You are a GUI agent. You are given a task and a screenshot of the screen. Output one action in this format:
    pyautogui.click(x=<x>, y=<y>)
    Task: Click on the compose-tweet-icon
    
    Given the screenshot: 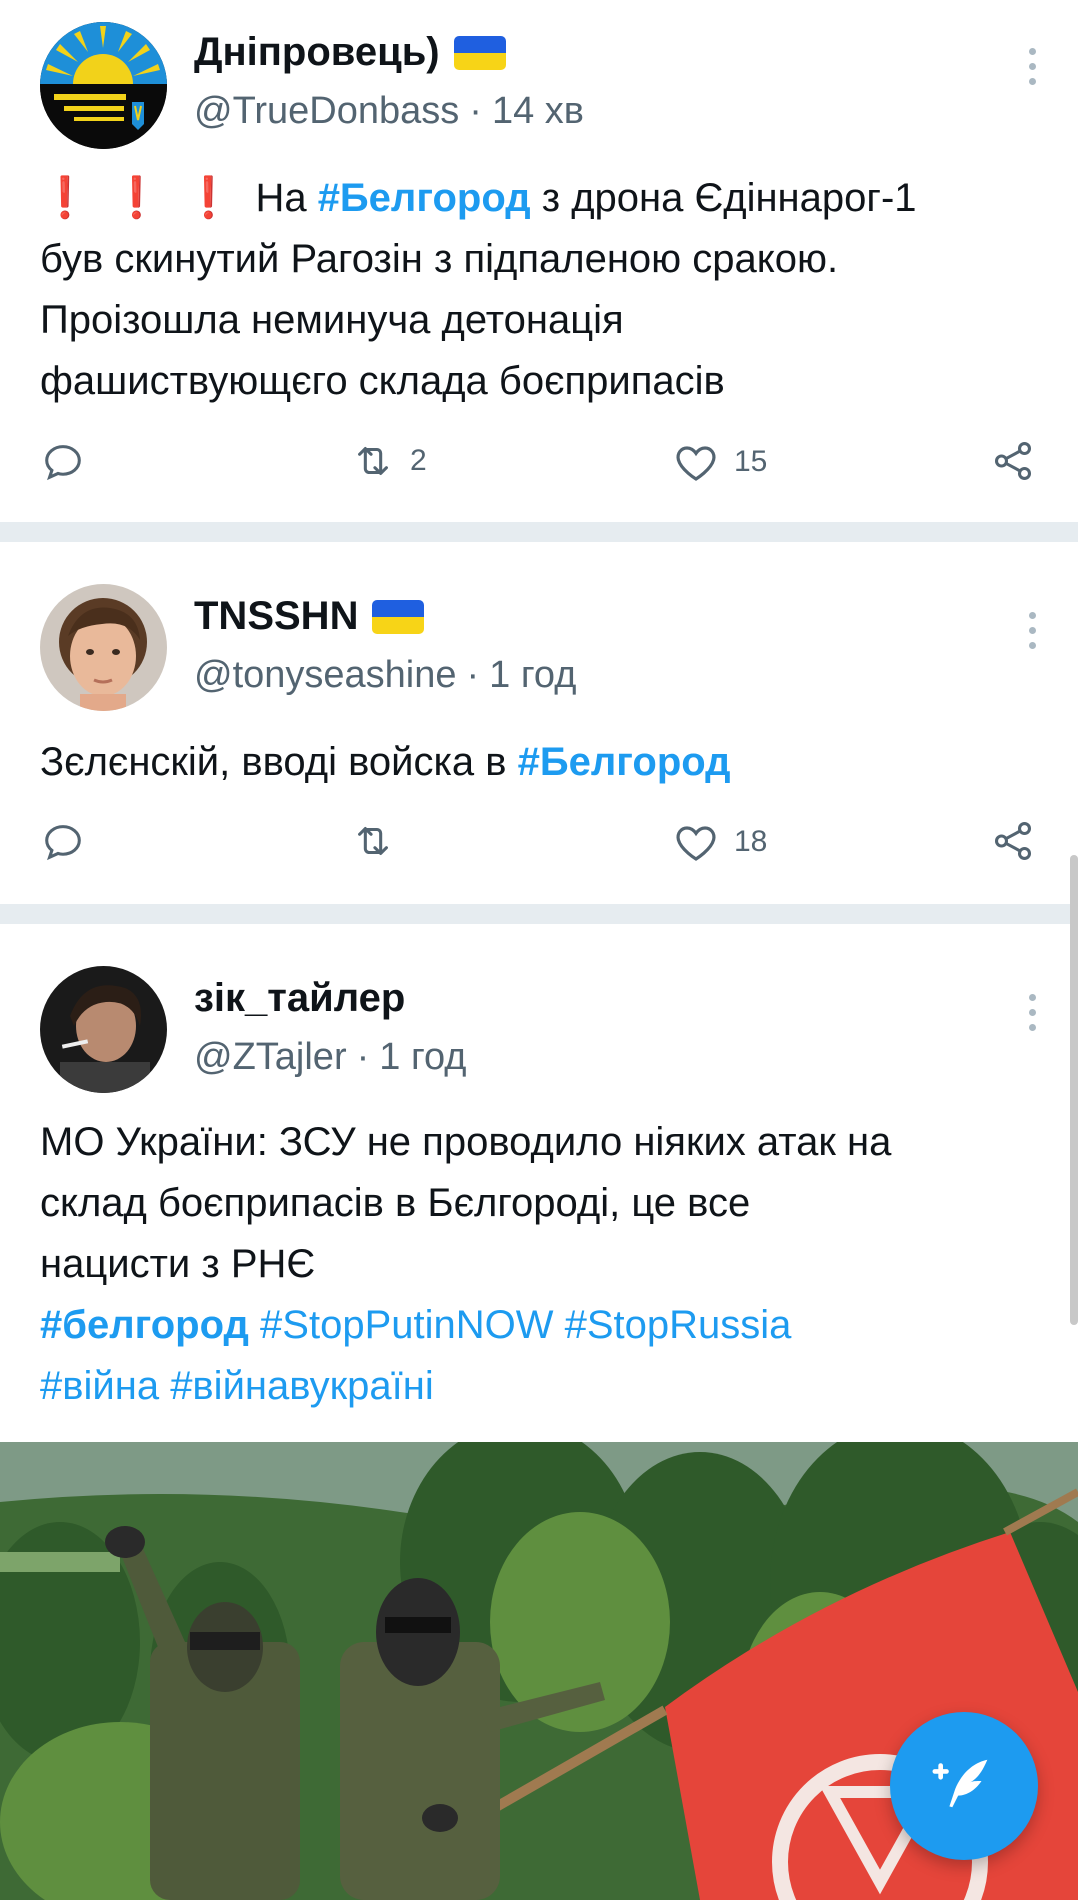 What is the action you would take?
    pyautogui.click(x=960, y=1783)
    